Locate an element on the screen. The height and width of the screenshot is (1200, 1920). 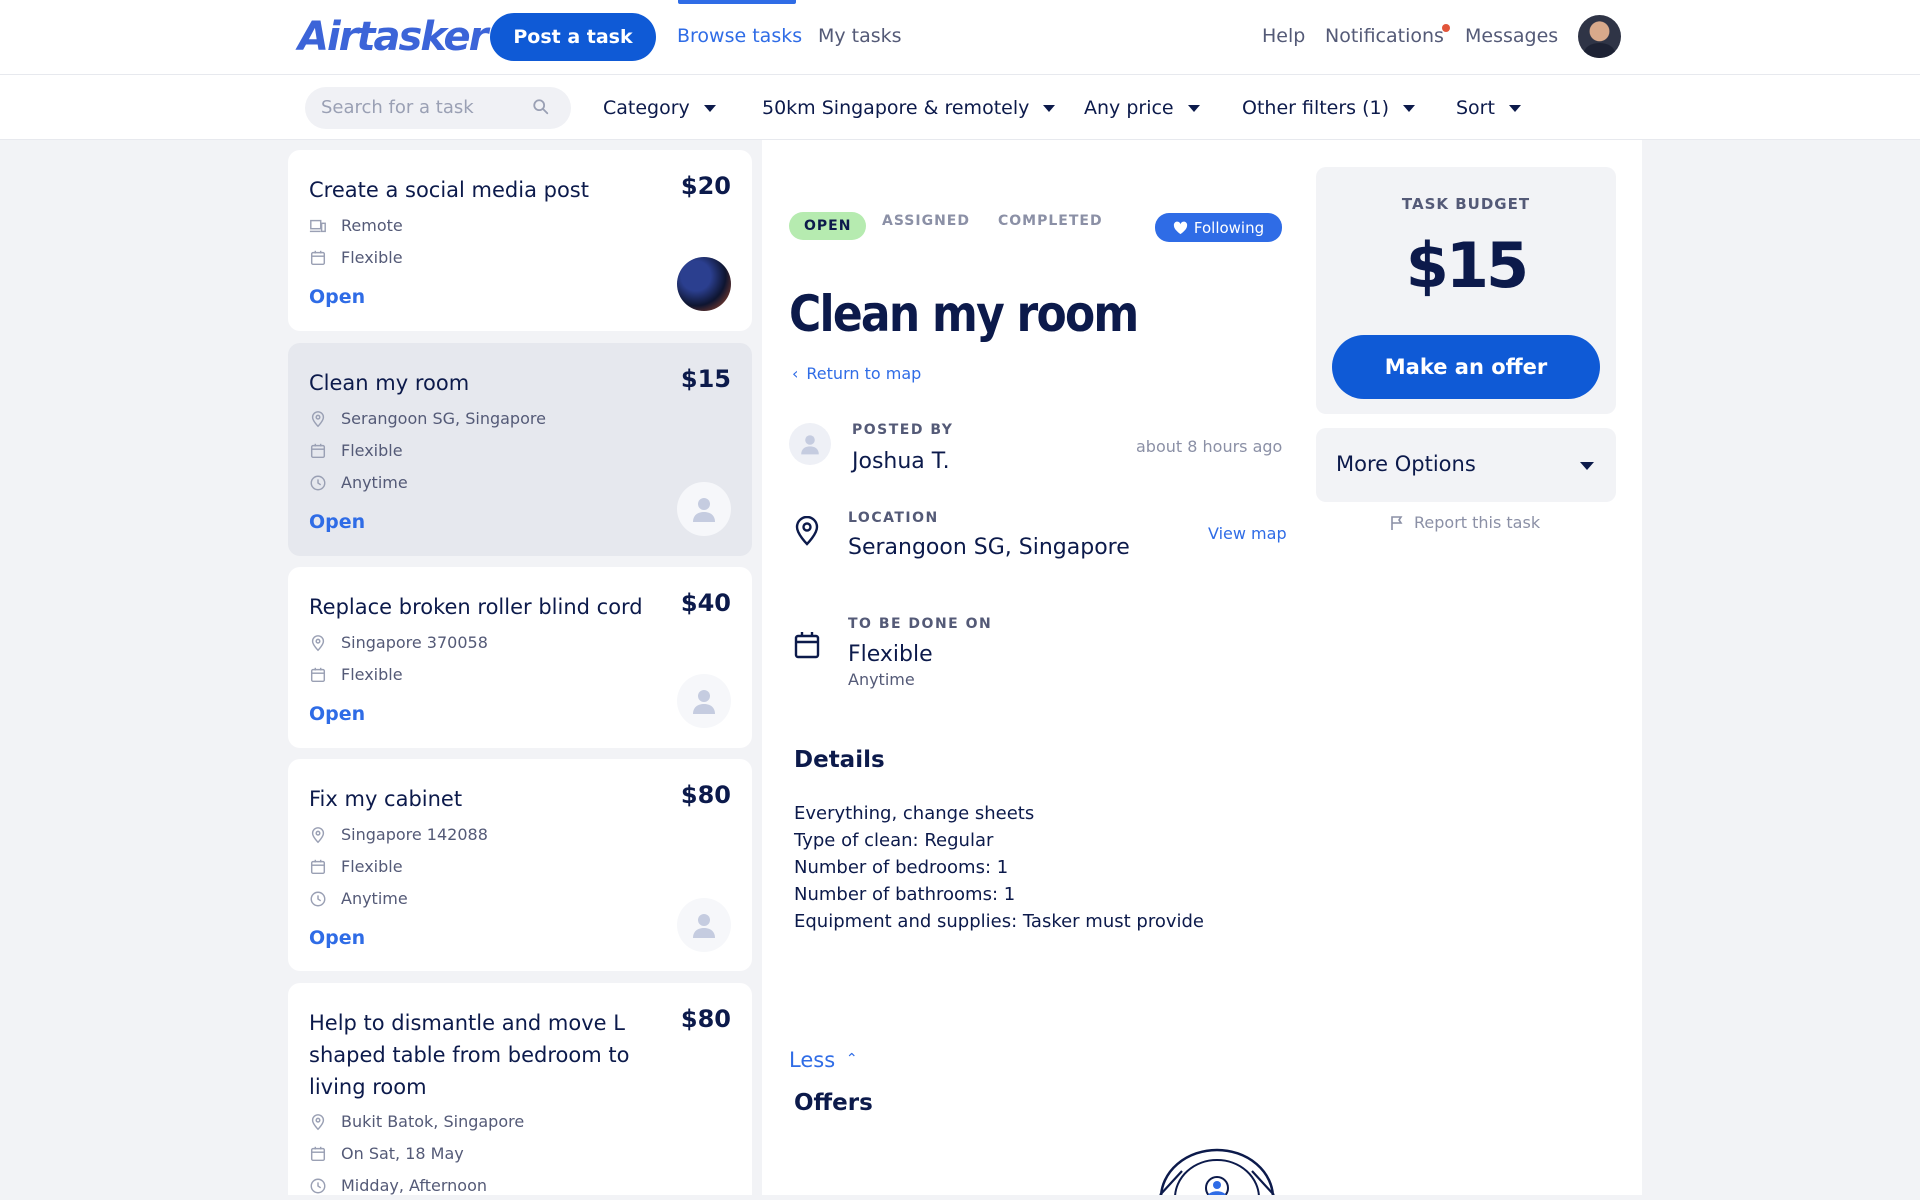
location-filter: 50km Singapore & remotely is located at coordinates (909, 108).